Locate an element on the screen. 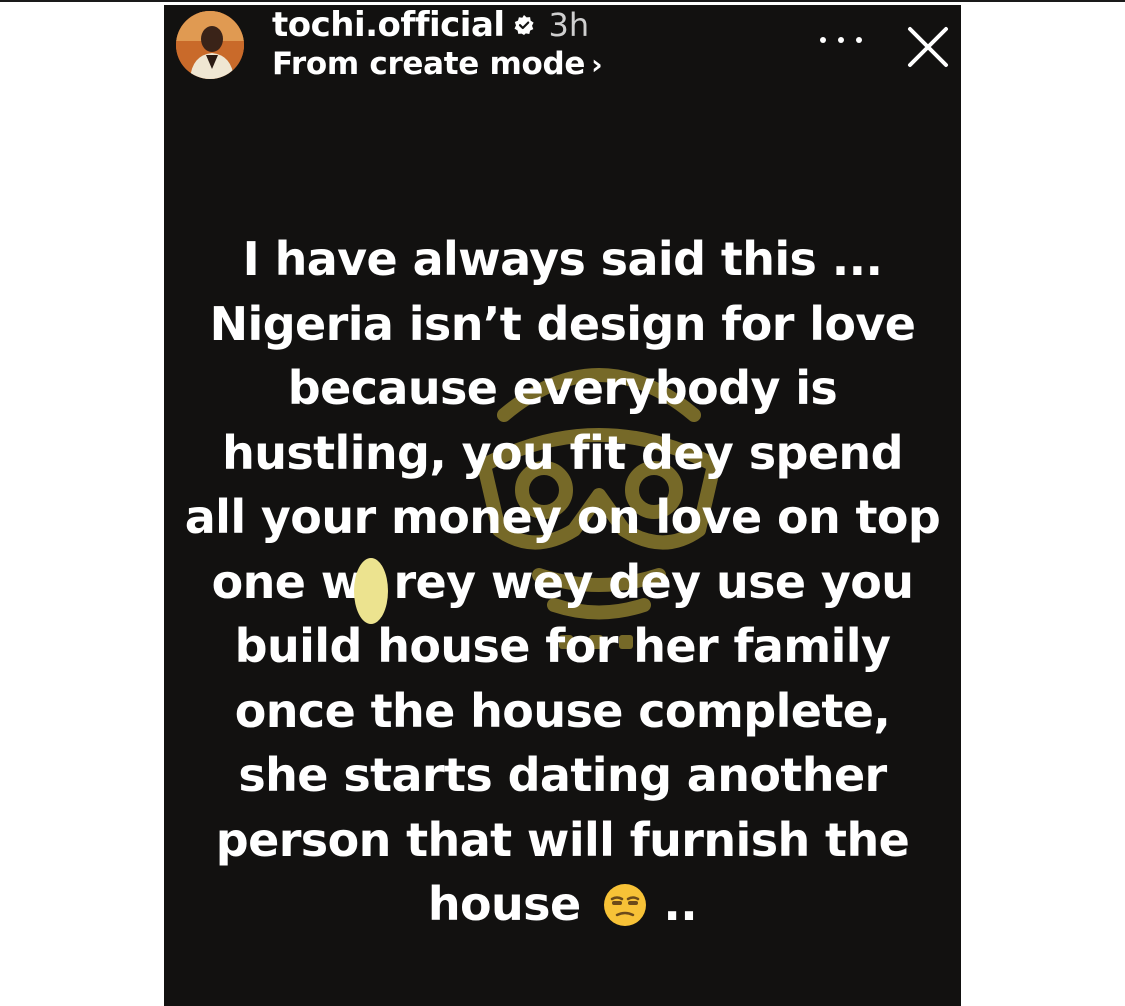  caption-line: once the house complete, is located at coordinates (562, 710).